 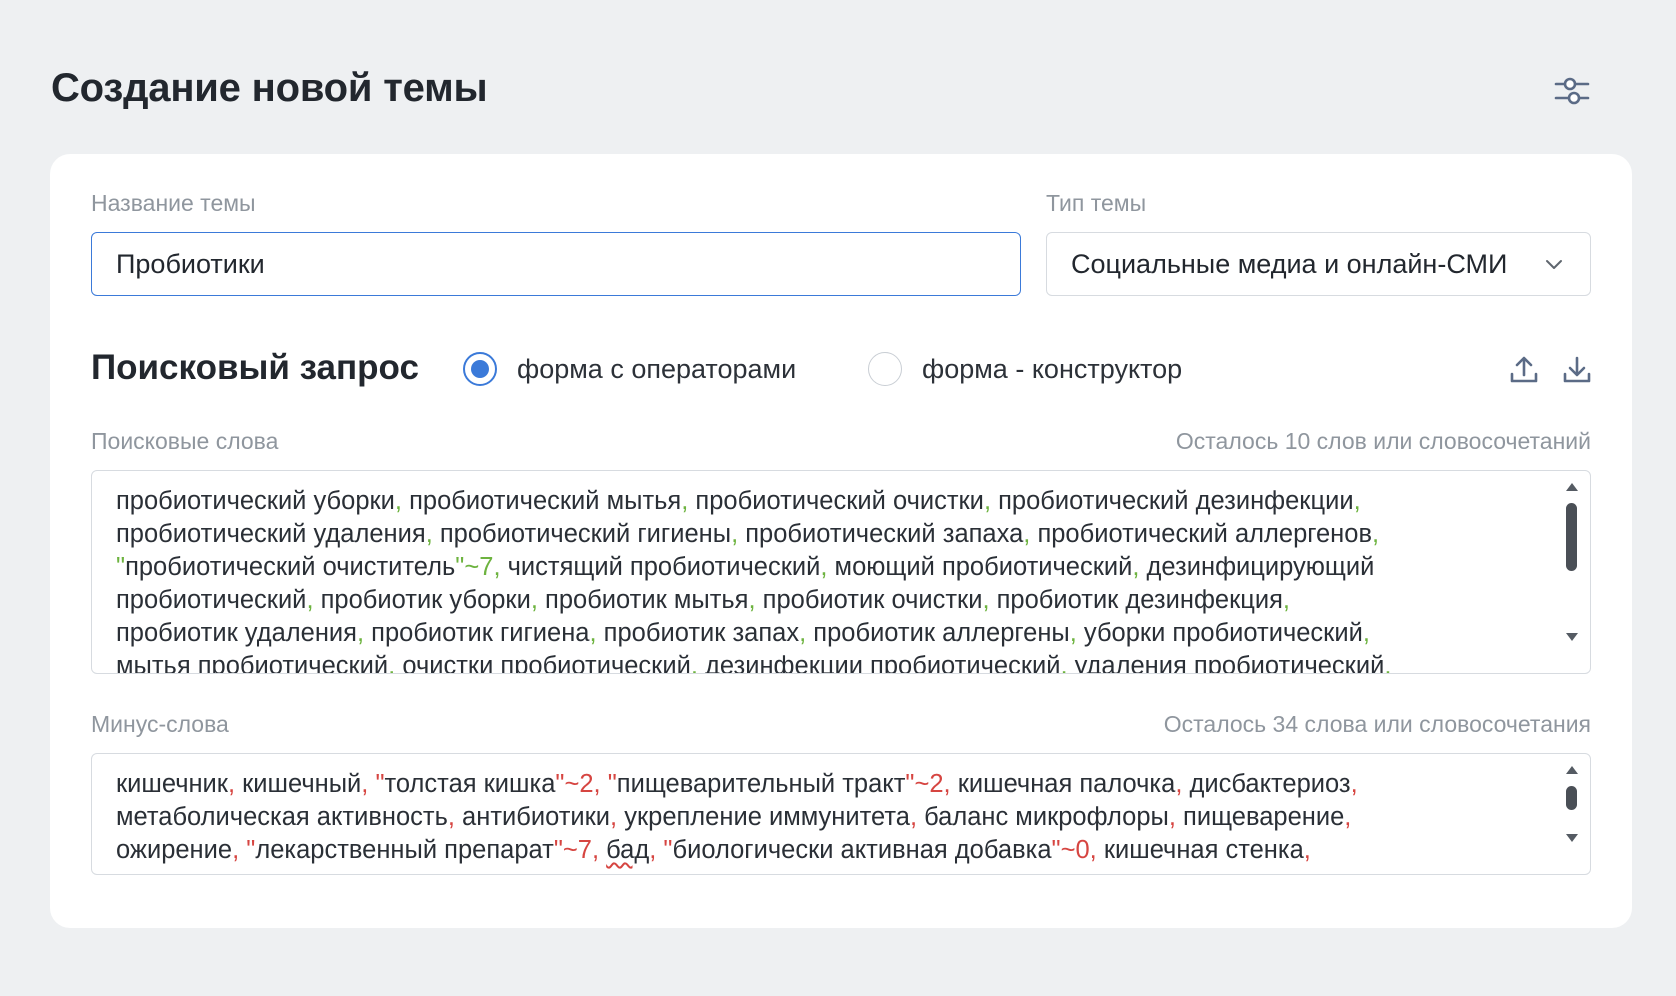 What do you see at coordinates (185, 441) in the screenshot?
I see `search-words-label: Поисковые слова` at bounding box center [185, 441].